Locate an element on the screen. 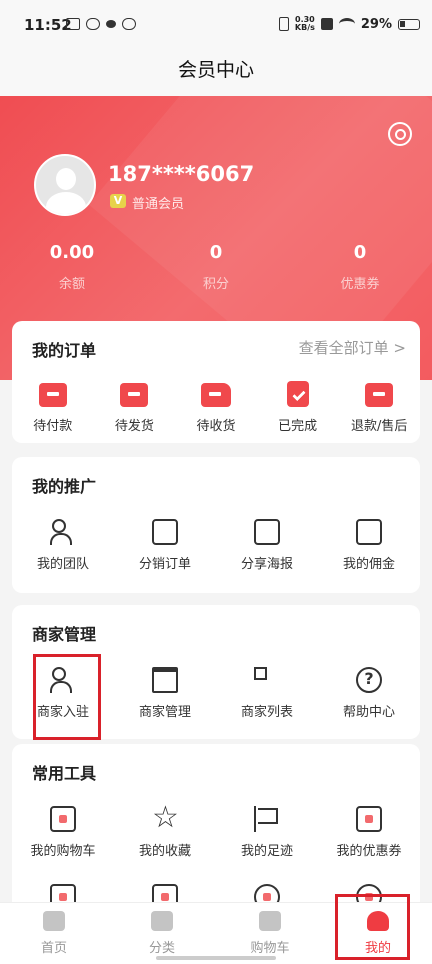 This screenshot has width=432, height=964. tools-row: 我的购物车 我的收藏 我的足迹 我的优惠券 is located at coordinates (216, 829).